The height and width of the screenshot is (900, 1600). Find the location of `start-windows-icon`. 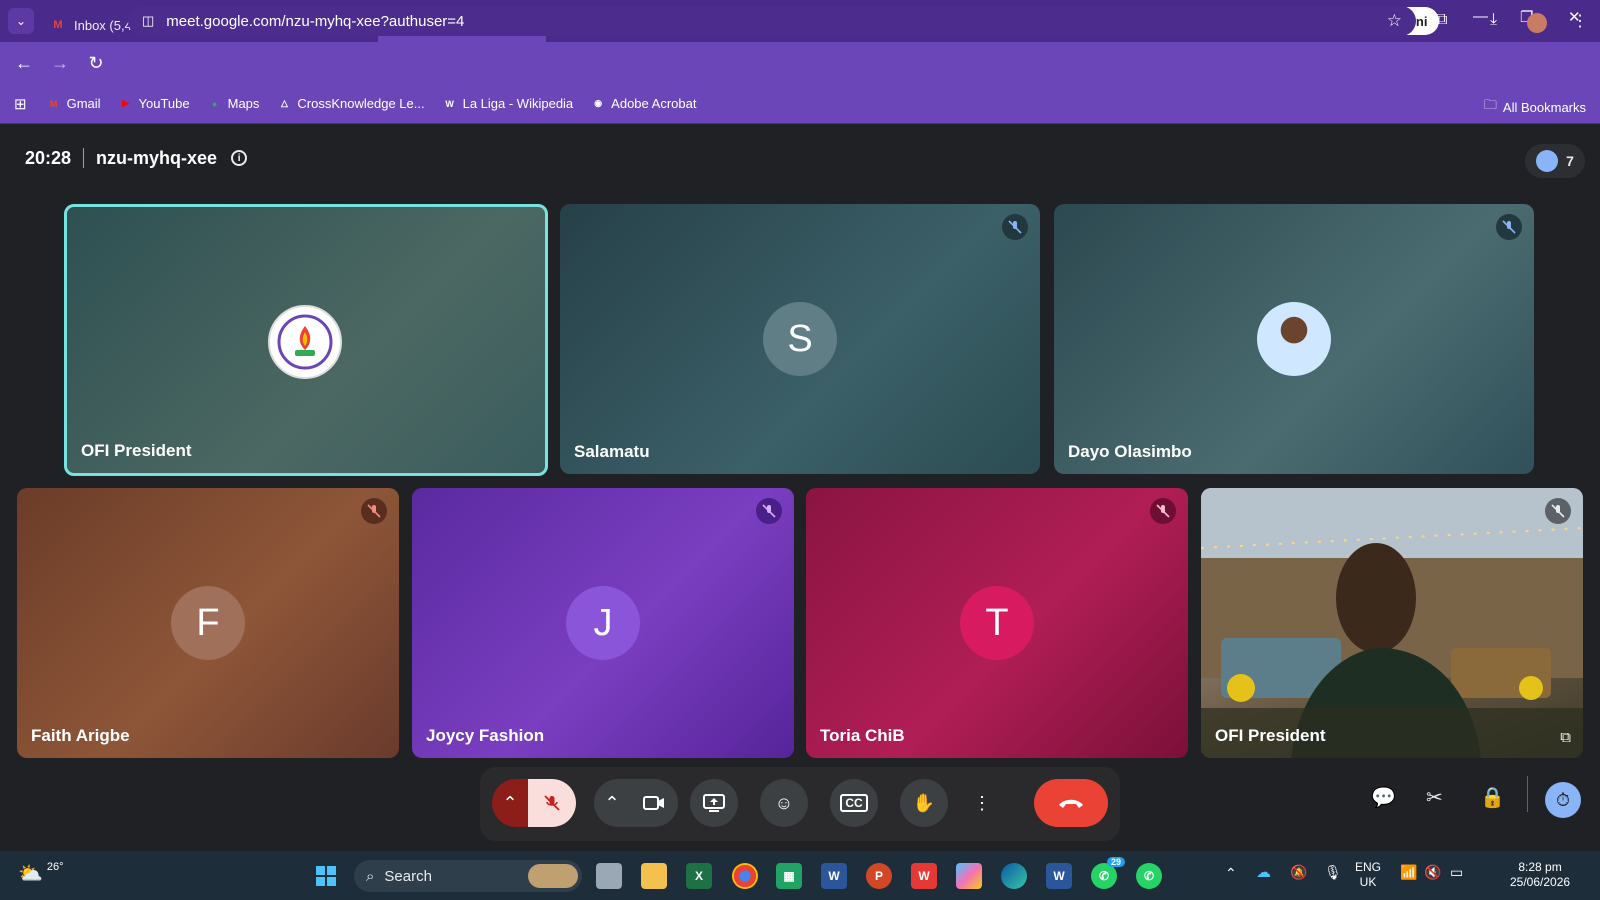

start-windows-icon is located at coordinates (326, 876).